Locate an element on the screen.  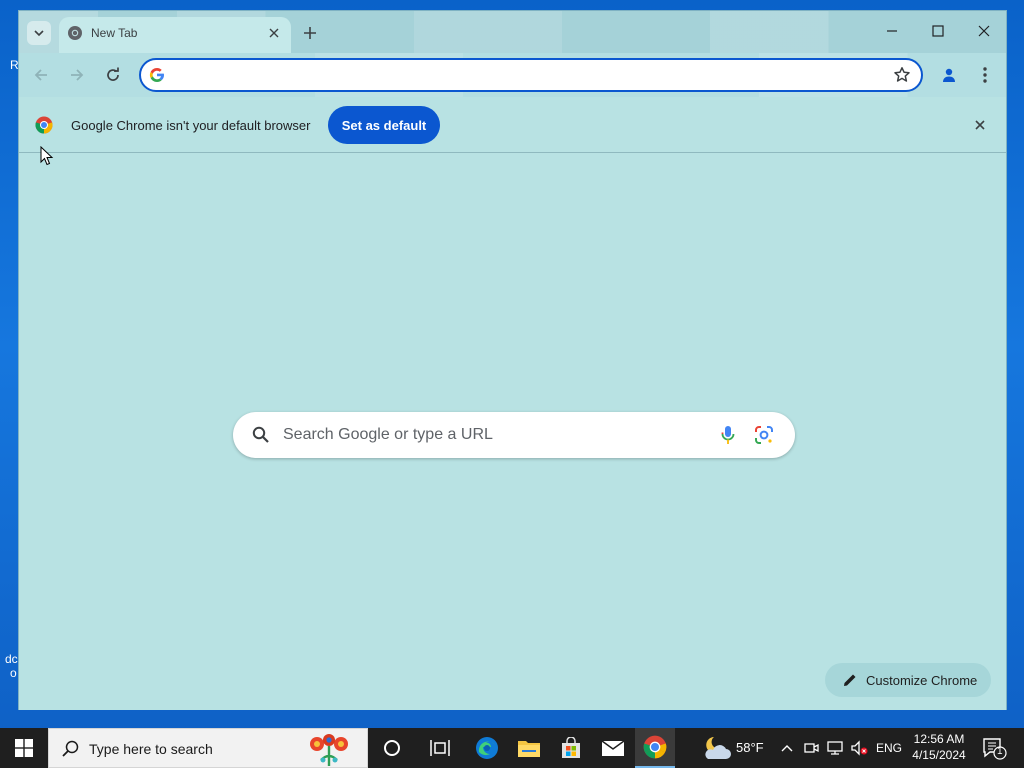
edge-taskbar-button is located at coordinates (487, 748).